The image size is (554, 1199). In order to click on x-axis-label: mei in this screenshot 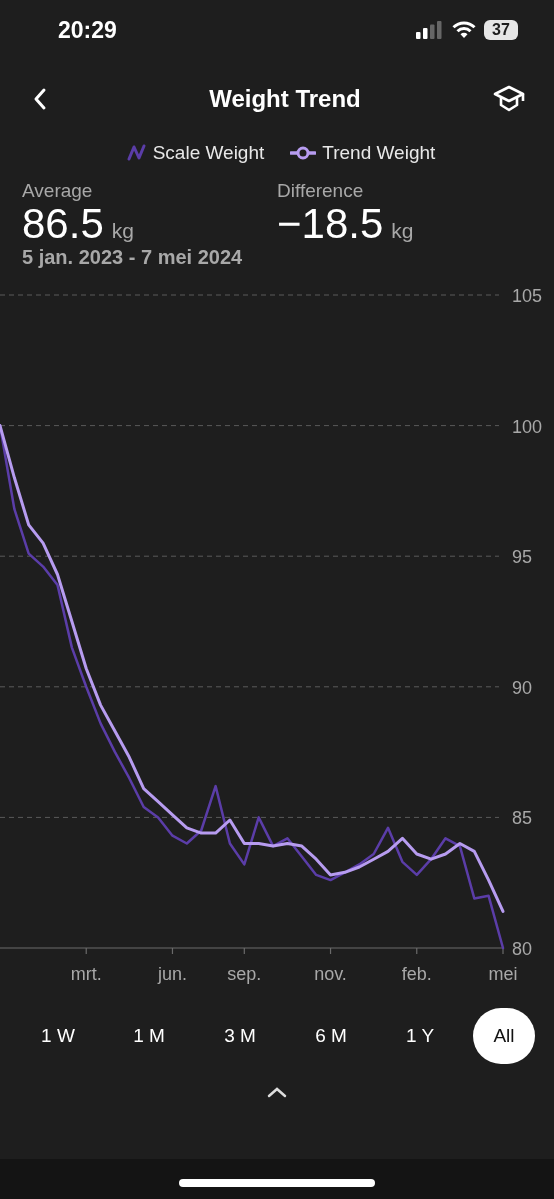, I will do `click(503, 974)`.